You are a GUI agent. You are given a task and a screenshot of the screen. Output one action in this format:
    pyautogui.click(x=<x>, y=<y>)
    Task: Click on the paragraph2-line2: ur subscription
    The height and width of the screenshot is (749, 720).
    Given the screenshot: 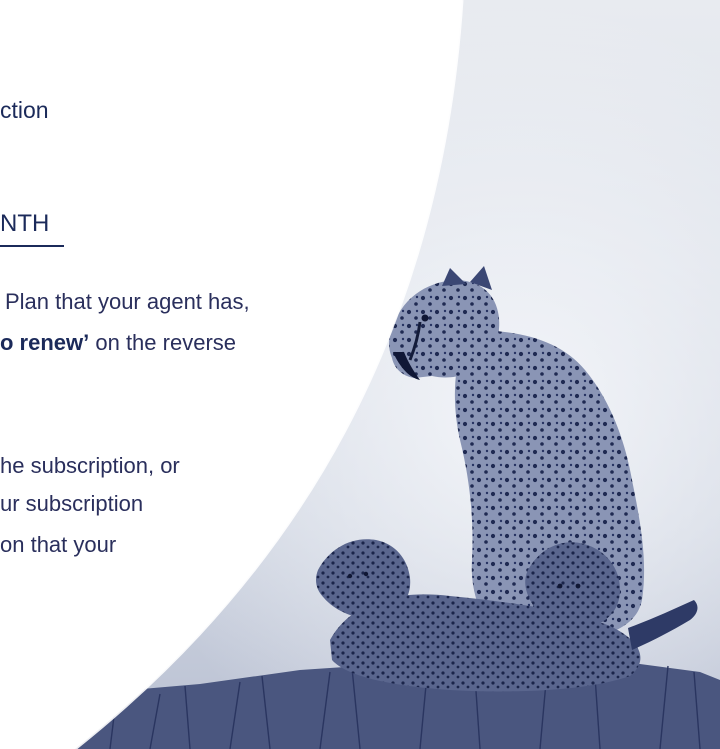 What is the action you would take?
    pyautogui.click(x=72, y=503)
    